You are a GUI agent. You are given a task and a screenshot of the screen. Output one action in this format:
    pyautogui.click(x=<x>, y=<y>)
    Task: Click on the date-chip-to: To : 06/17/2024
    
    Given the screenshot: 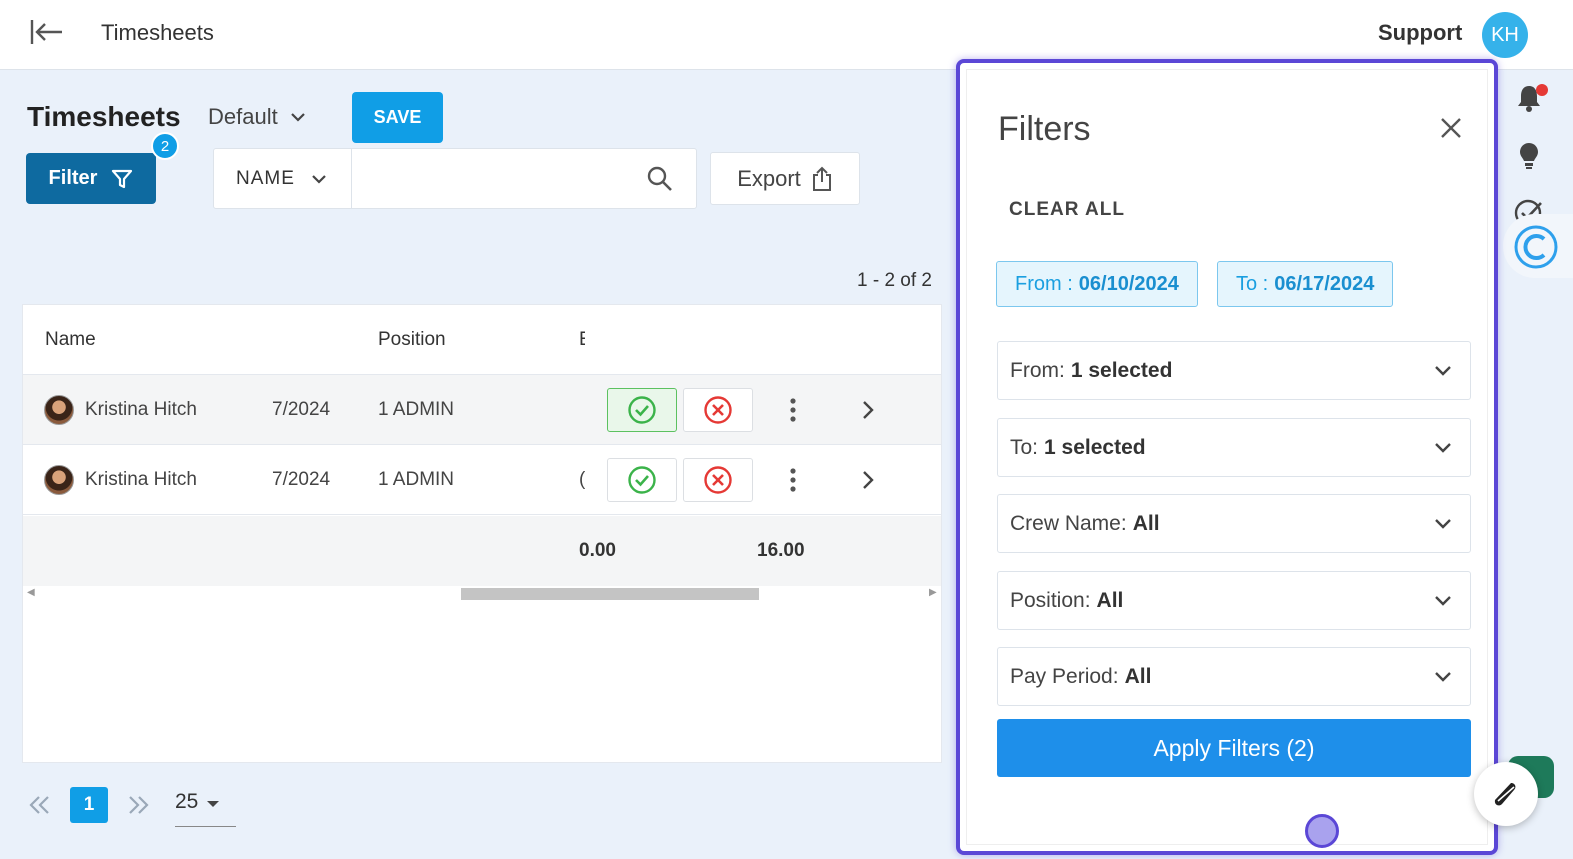 What is the action you would take?
    pyautogui.click(x=1305, y=284)
    